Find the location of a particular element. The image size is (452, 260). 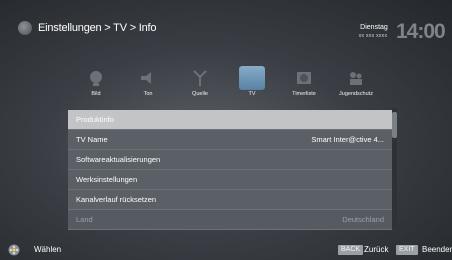

clock: 14:00 is located at coordinates (421, 31).